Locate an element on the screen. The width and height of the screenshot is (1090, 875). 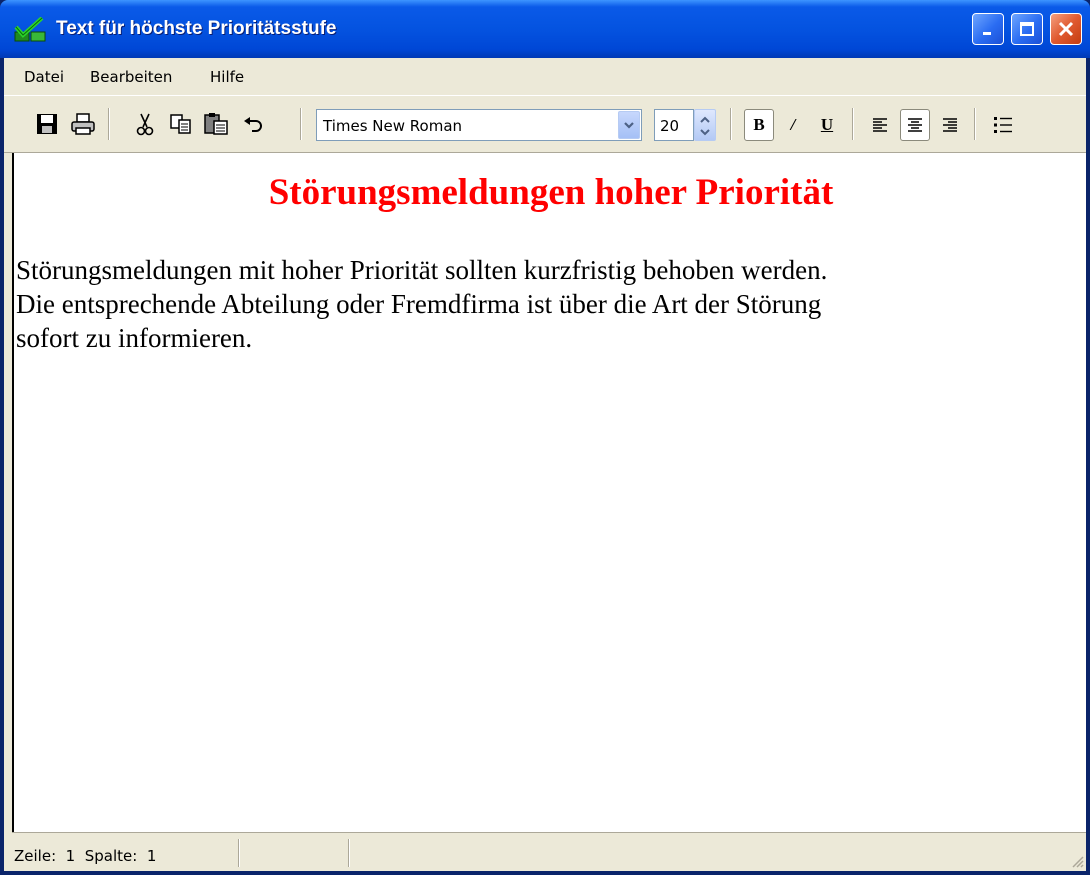
minimize-icon is located at coordinates (987, 33).